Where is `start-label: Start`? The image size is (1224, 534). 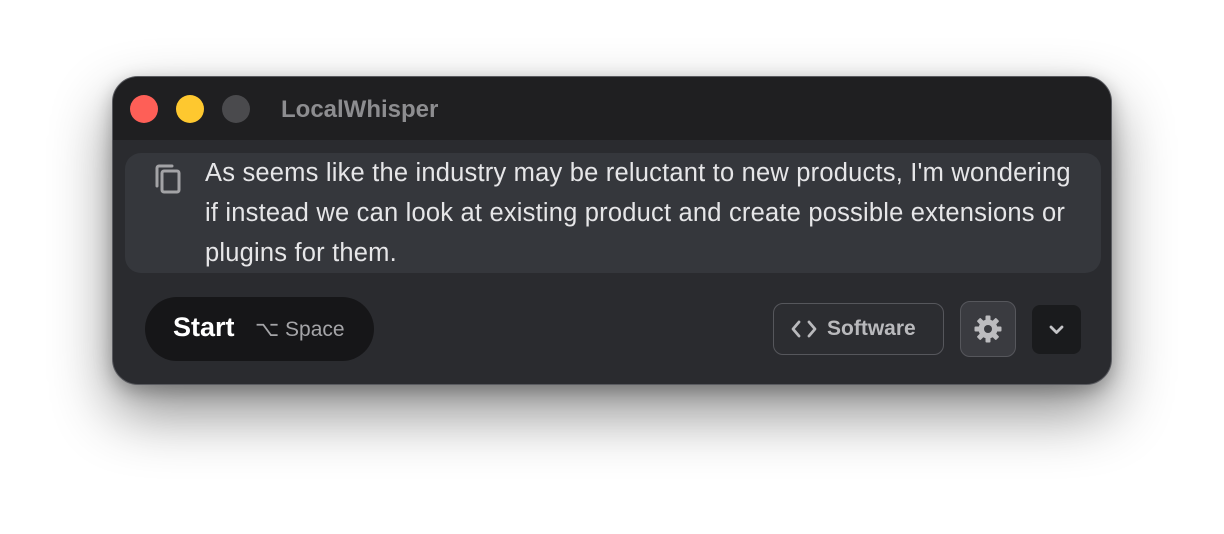
start-label: Start is located at coordinates (204, 327).